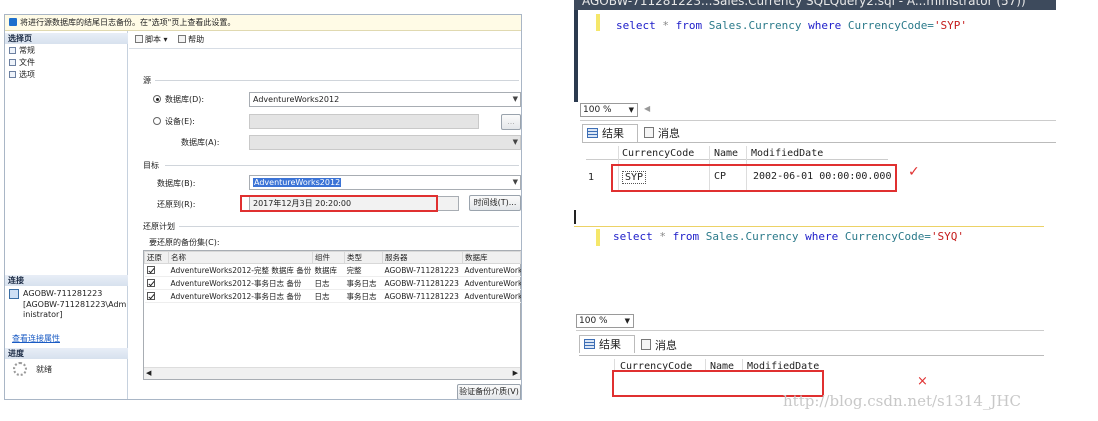  What do you see at coordinates (191, 40) in the screenshot?
I see `help-button: 帮助` at bounding box center [191, 40].